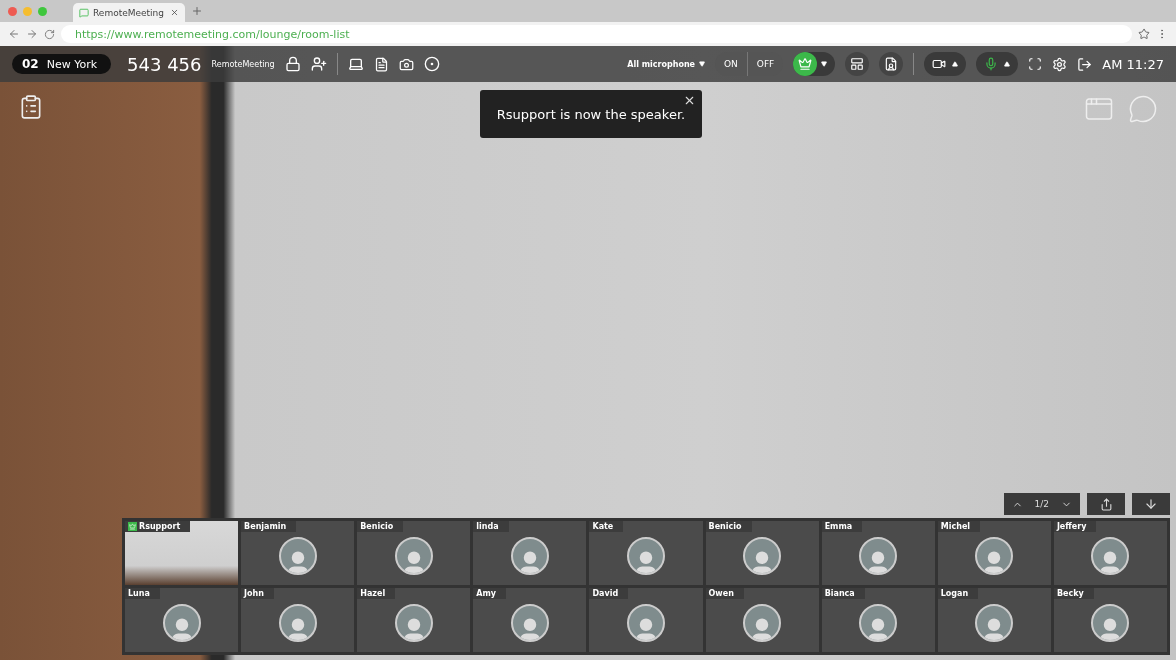 The image size is (1176, 660). I want to click on document-user-icon, so click(891, 64).